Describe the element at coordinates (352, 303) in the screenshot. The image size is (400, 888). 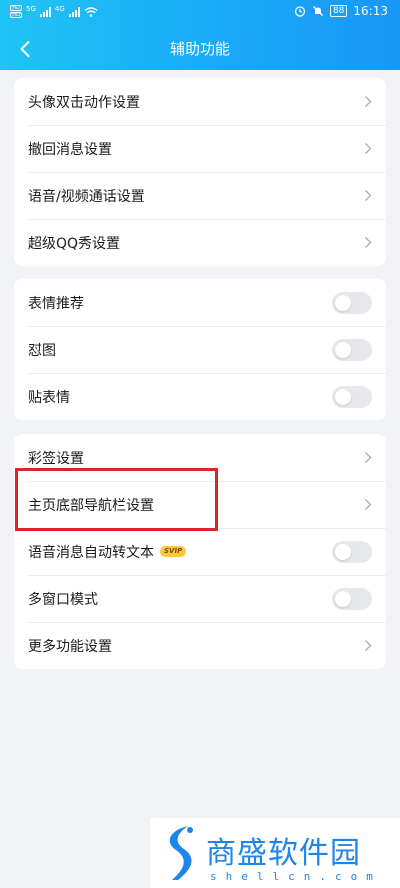
I see `sticker-recommend-toggle` at that location.